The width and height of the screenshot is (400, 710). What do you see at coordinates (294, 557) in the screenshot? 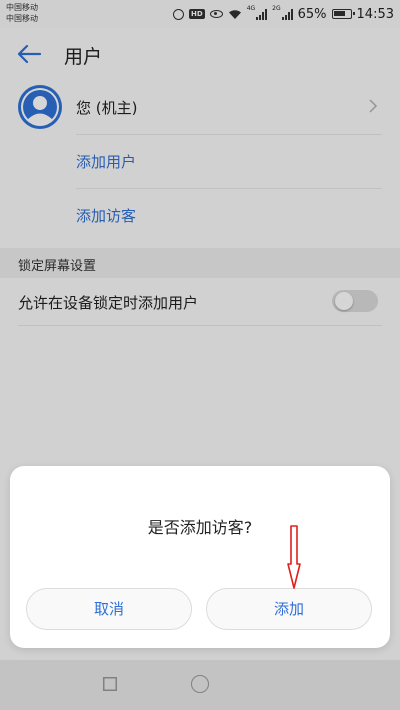
I see `annotation-arrow-icon` at bounding box center [294, 557].